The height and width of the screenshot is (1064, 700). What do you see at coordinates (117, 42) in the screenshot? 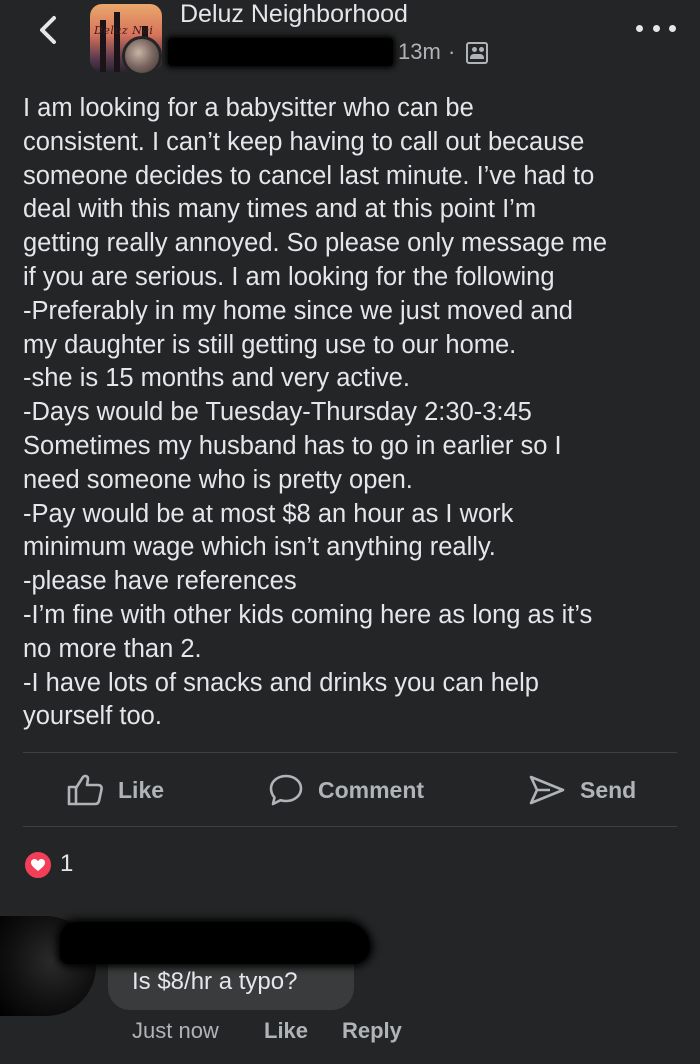
I see `palm-tree-silhouette` at bounding box center [117, 42].